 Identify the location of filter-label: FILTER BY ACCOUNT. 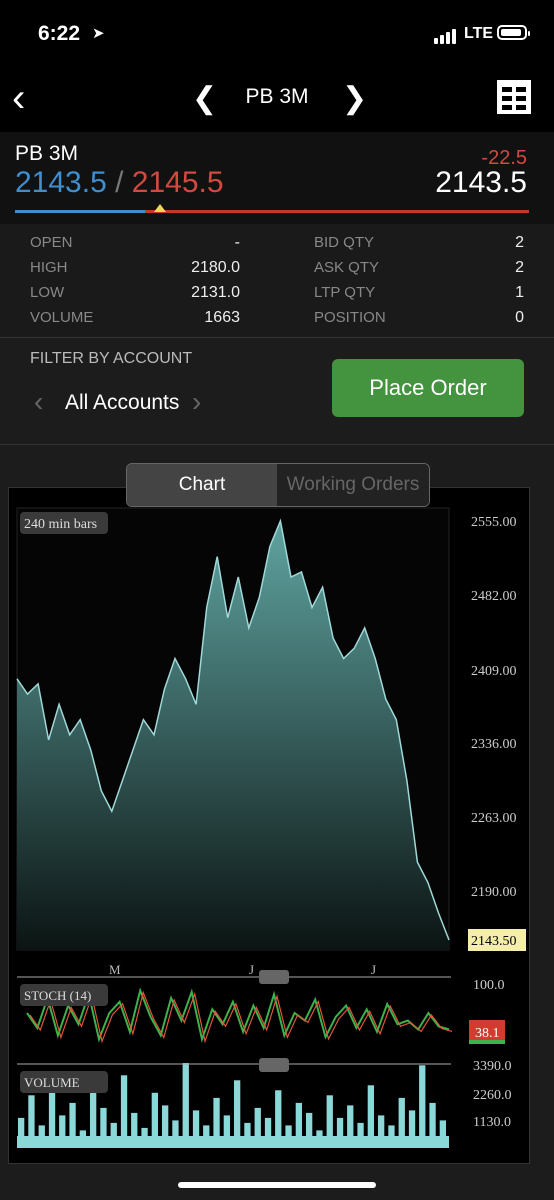
(111, 358).